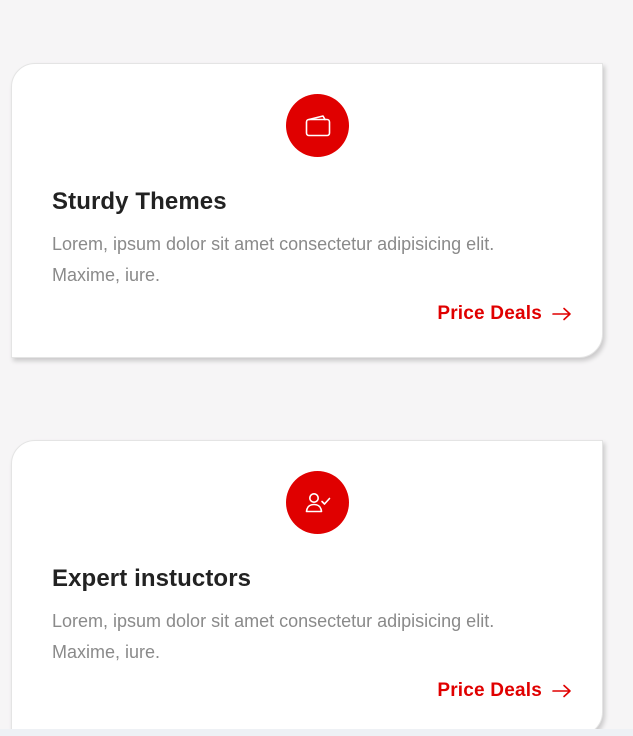 Image resolution: width=633 pixels, height=736 pixels. I want to click on wallet-icon, so click(317, 125).